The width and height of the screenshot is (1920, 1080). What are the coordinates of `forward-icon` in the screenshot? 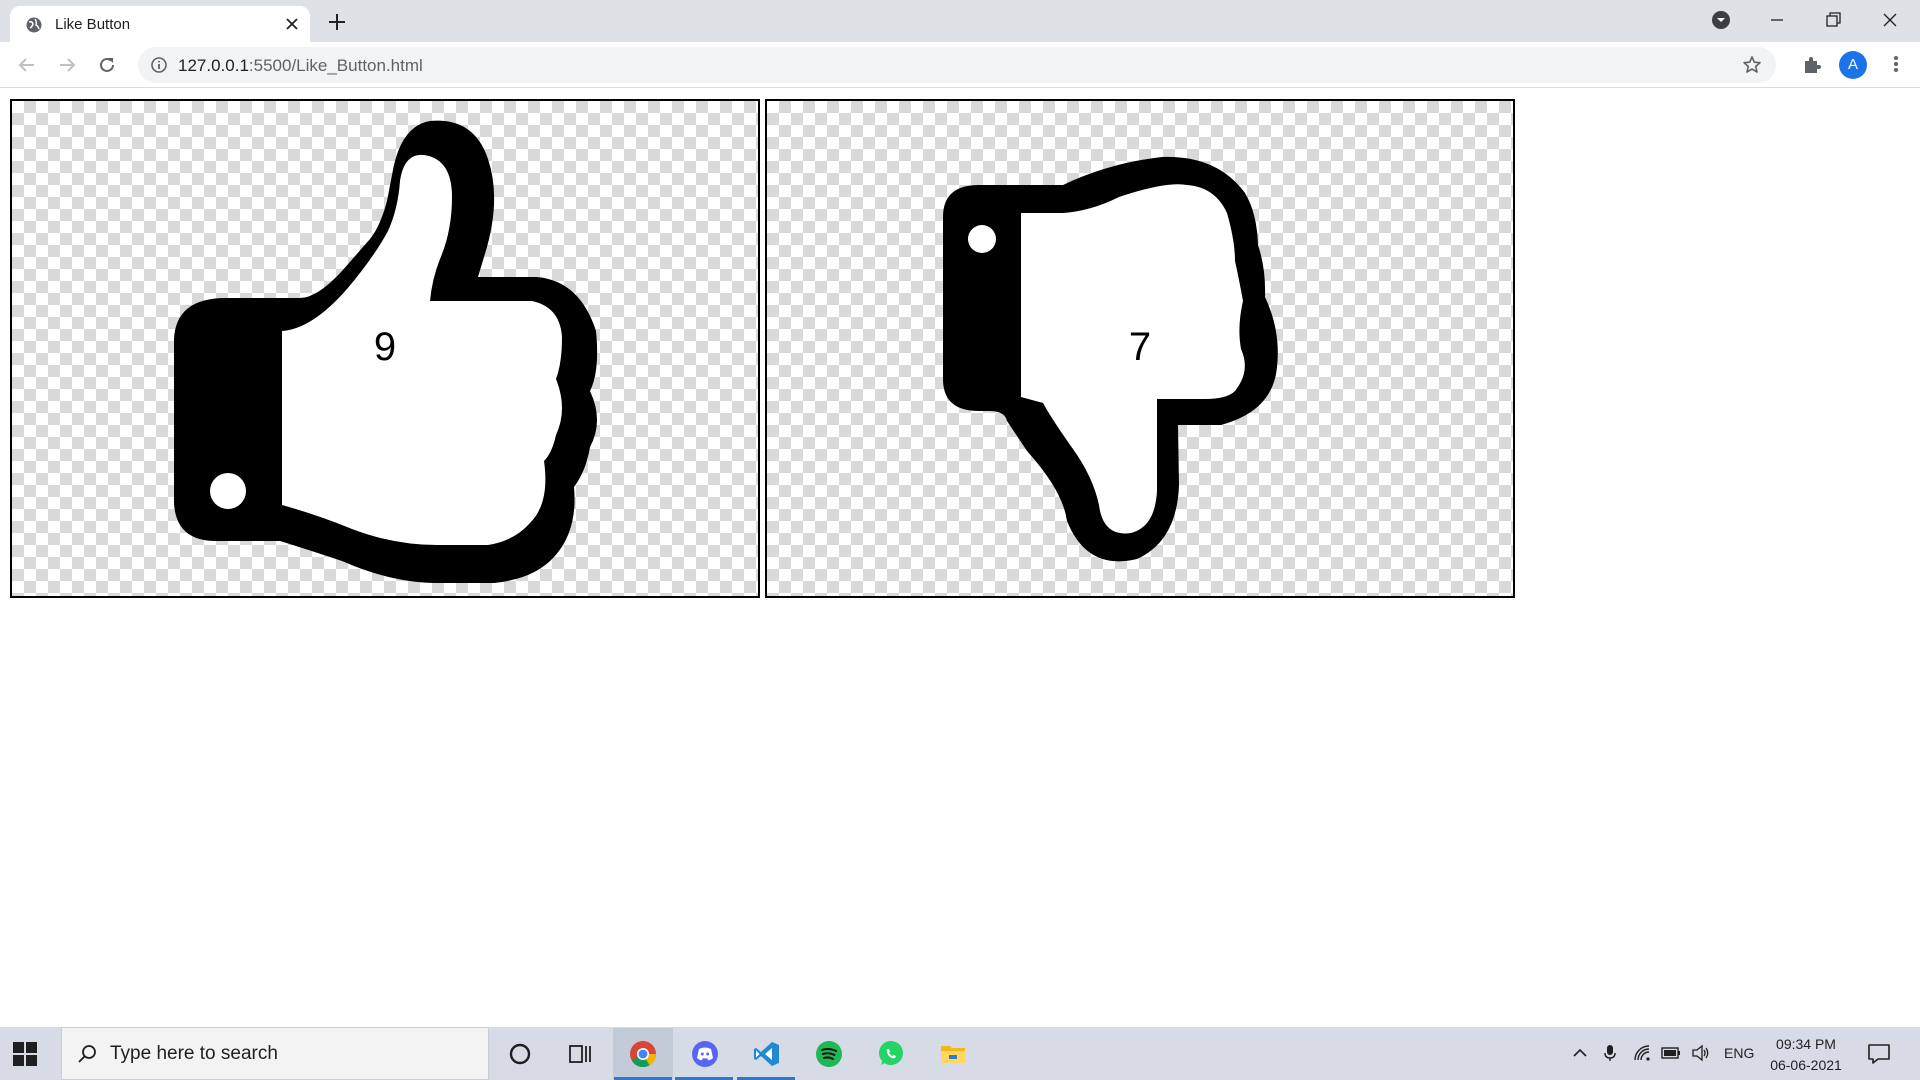 It's located at (67, 65).